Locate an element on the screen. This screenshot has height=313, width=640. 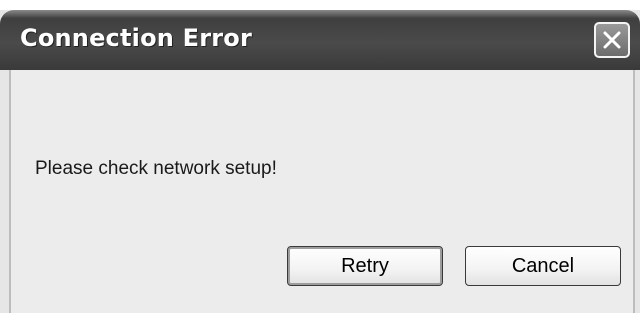
retry-button: Retry is located at coordinates (365, 266).